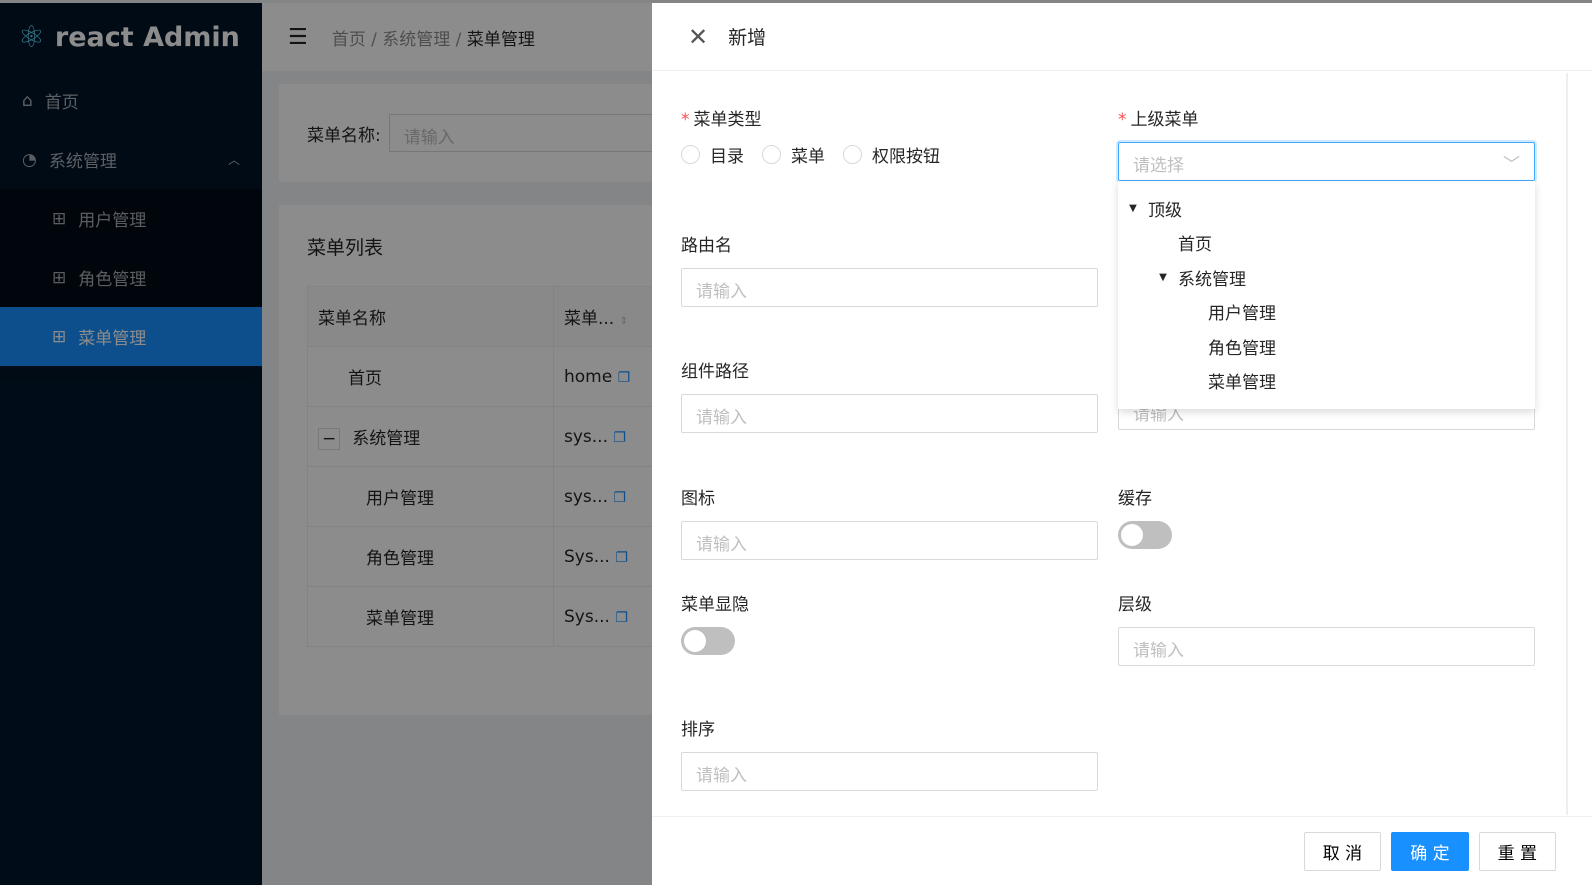 Image resolution: width=1592 pixels, height=885 pixels. Describe the element at coordinates (1326, 208) in the screenshot. I see `tree-node: ▼ 顶级` at that location.